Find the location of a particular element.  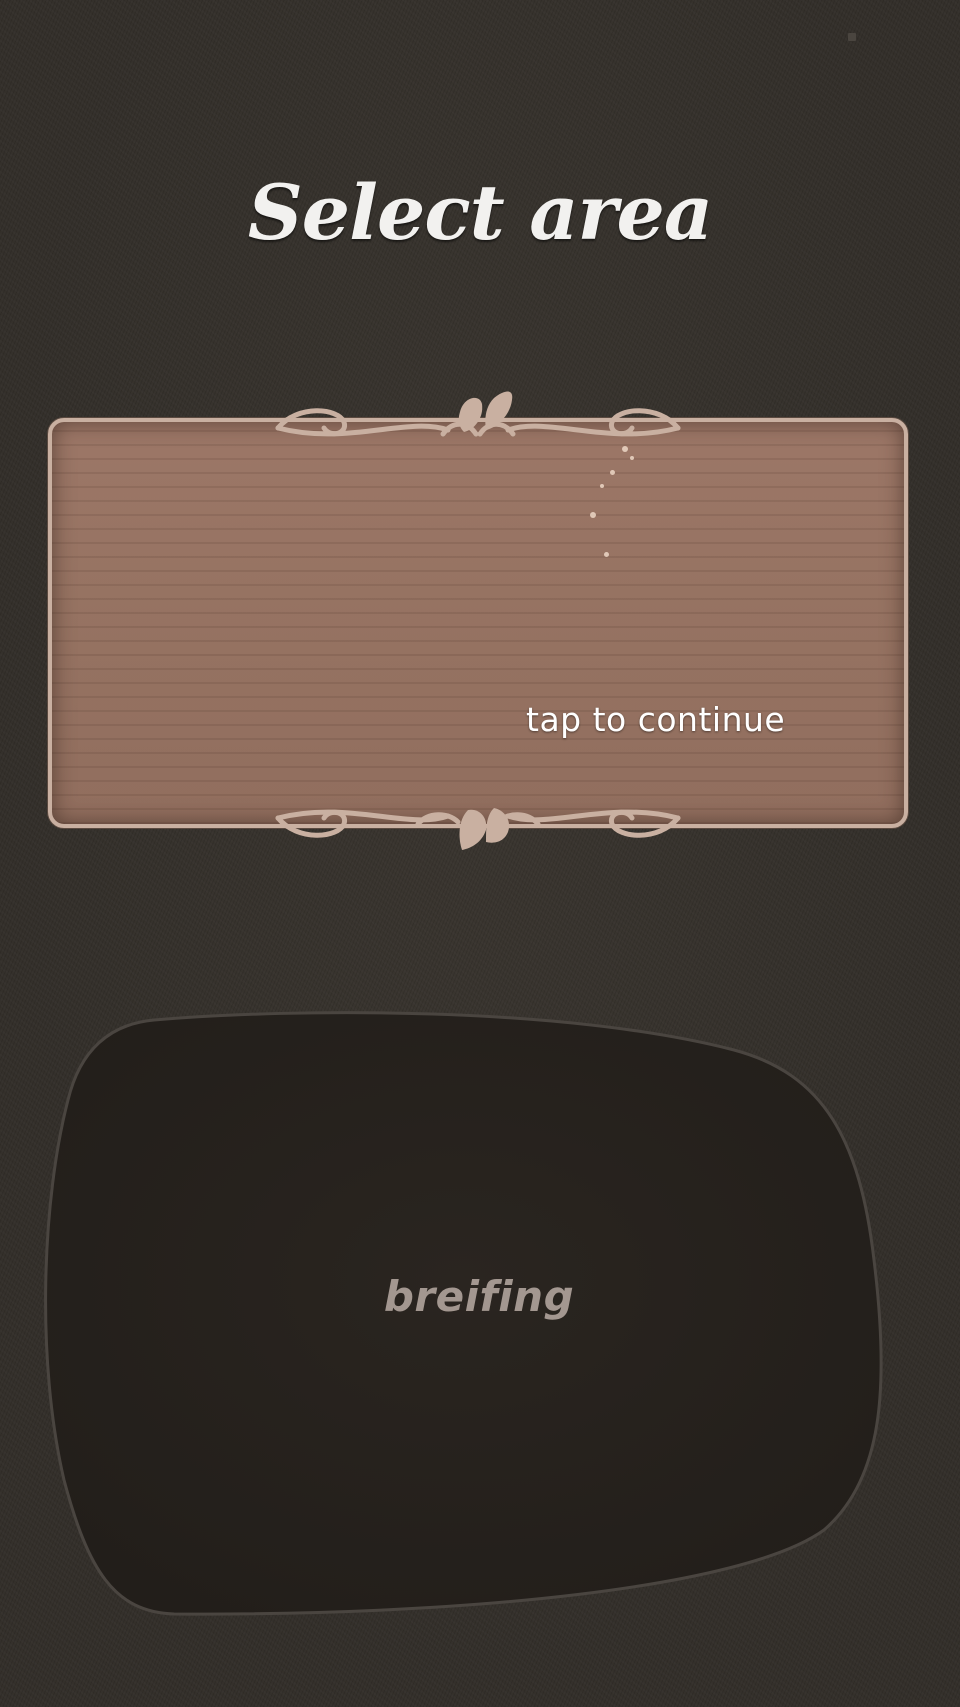

briefing-label: breifing is located at coordinates (479, 1296).